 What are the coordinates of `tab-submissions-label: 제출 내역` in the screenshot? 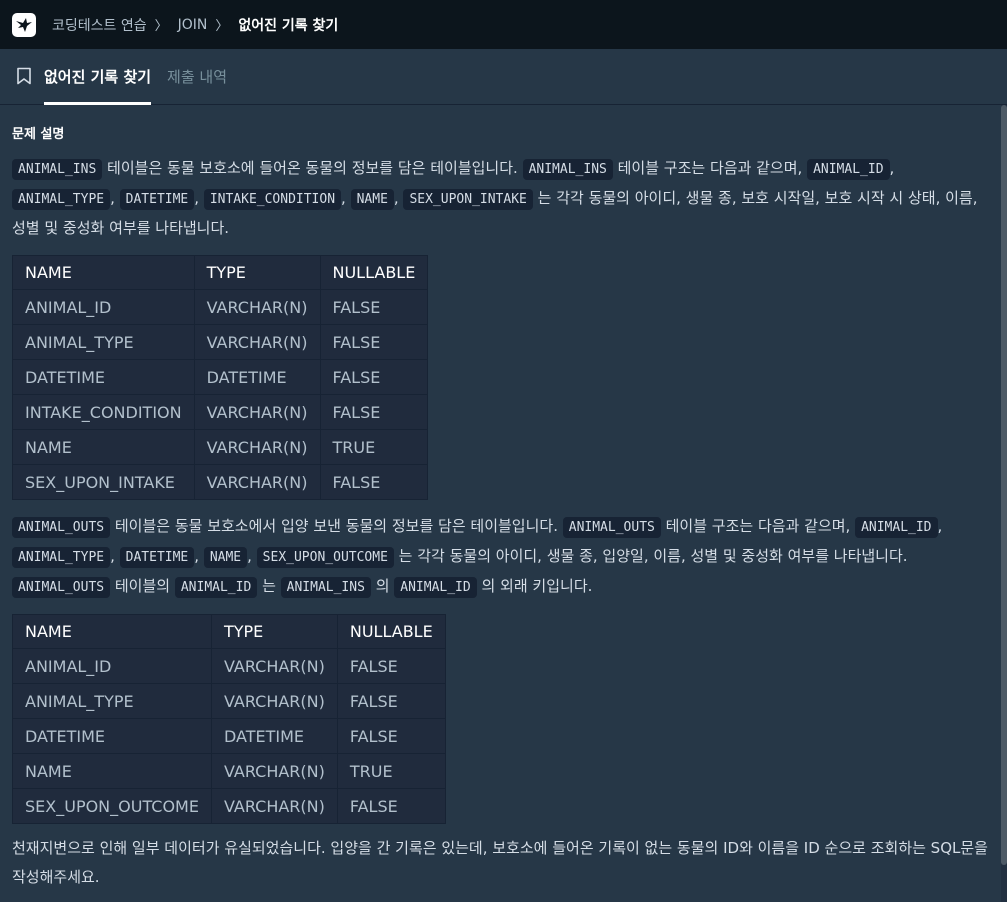 It's located at (197, 76).